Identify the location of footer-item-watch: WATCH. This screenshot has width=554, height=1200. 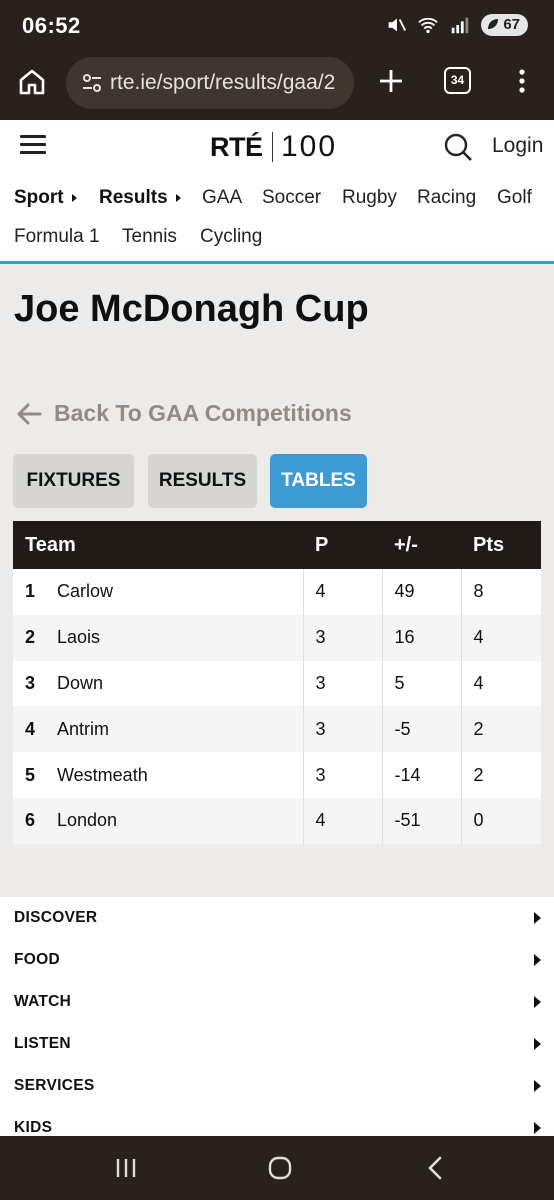
(277, 1002).